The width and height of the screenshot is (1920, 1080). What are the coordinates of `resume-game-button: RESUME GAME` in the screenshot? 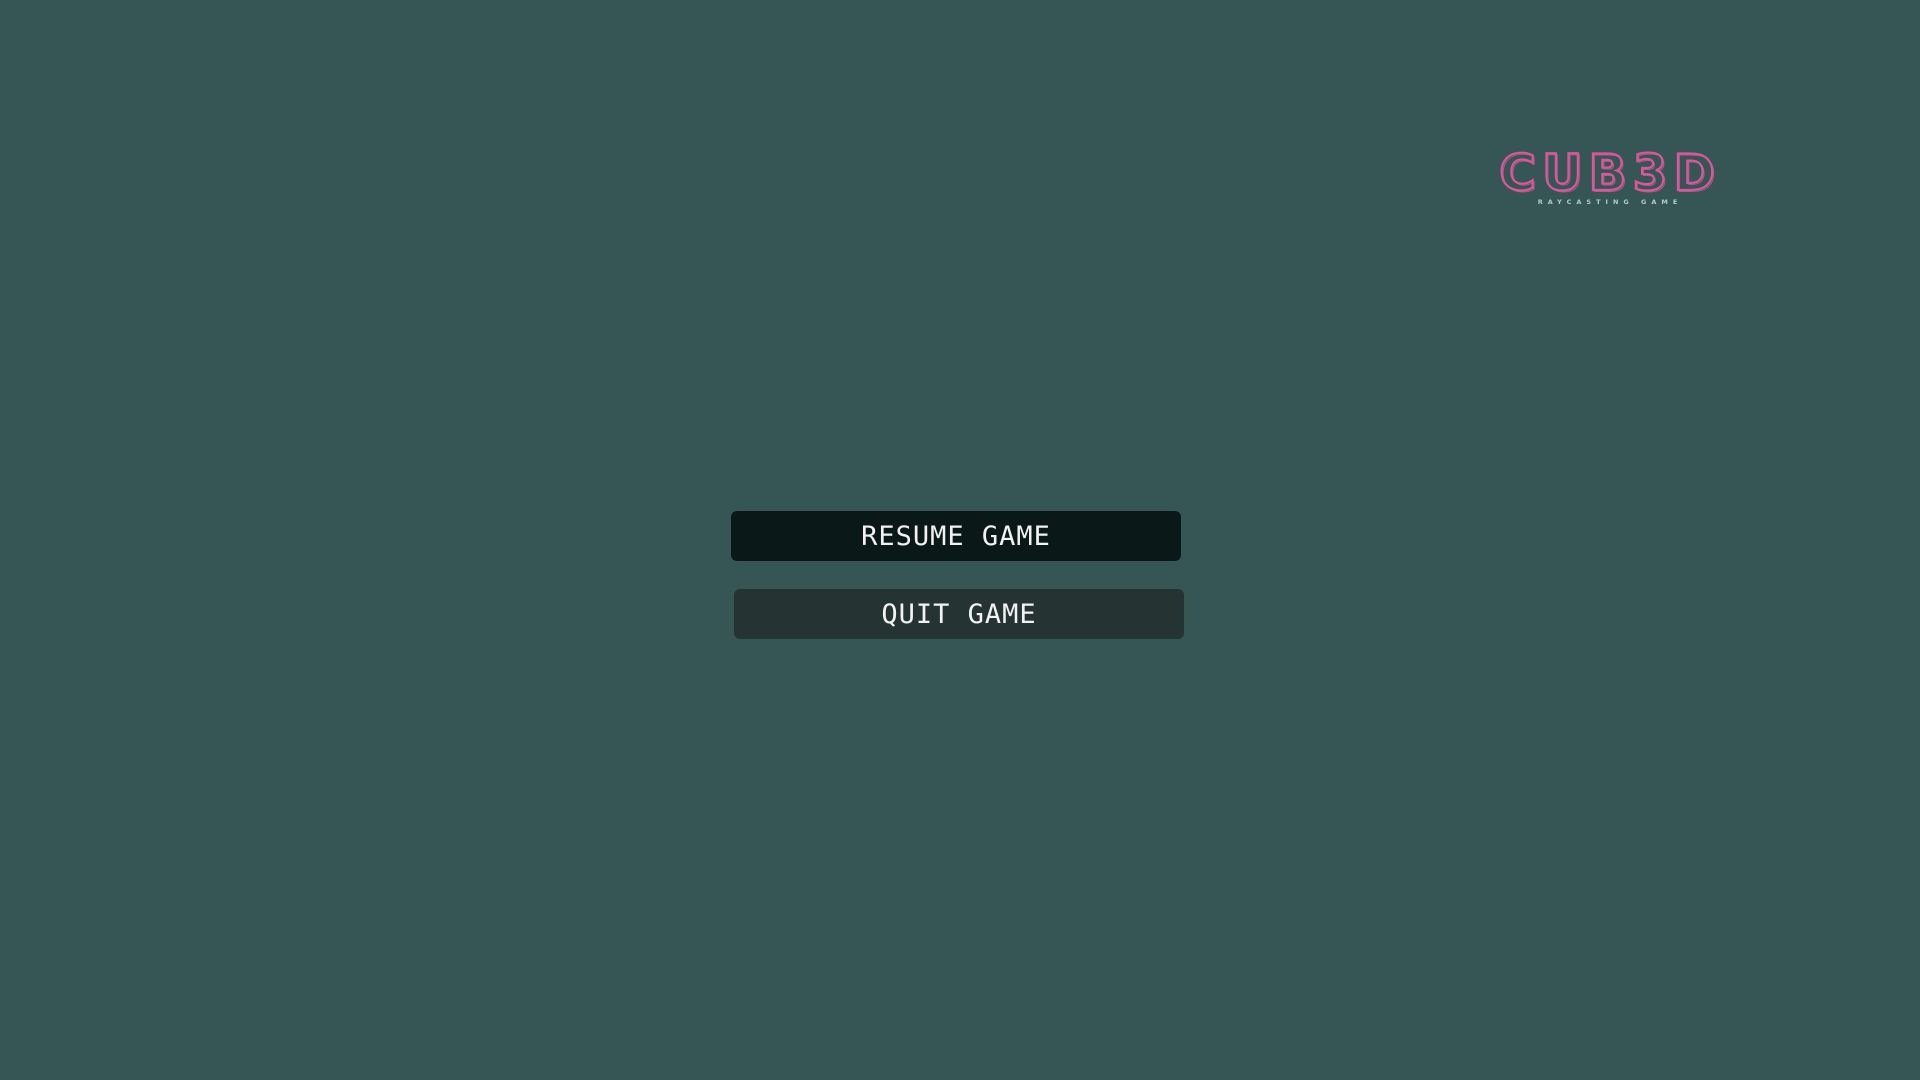 It's located at (956, 536).